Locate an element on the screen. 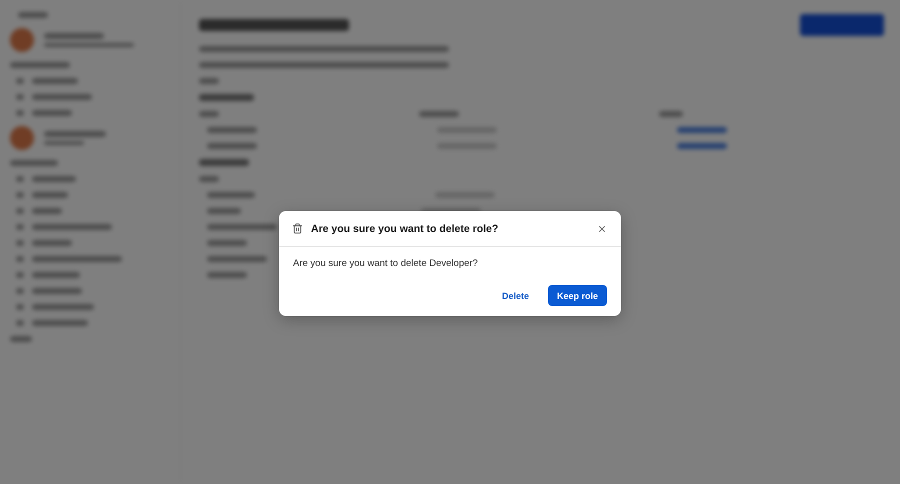 This screenshot has height=484, width=900. dialog-message: Are you sure you want to delete Developer? is located at coordinates (385, 263).